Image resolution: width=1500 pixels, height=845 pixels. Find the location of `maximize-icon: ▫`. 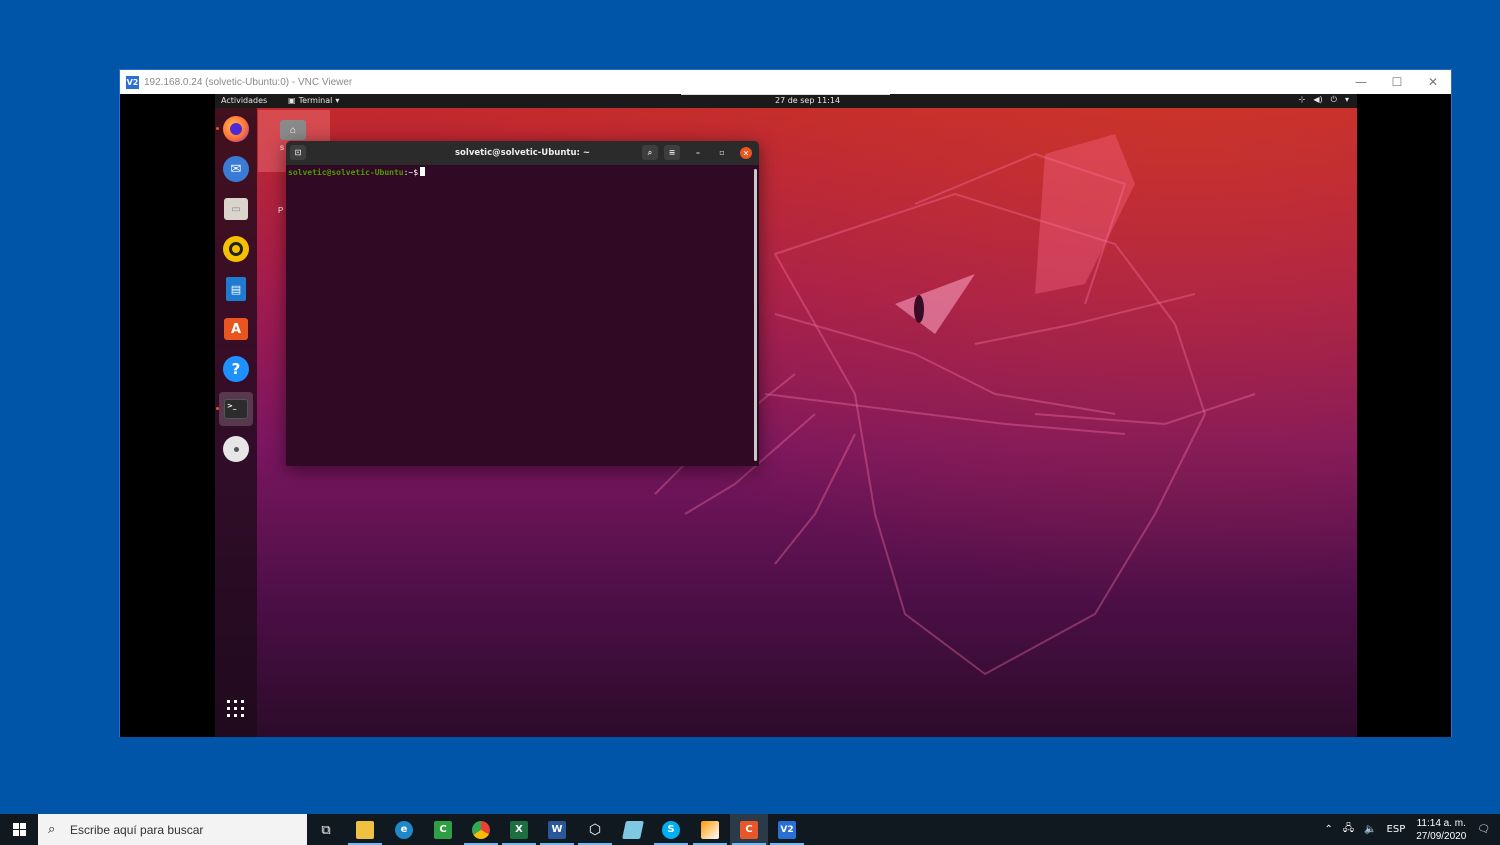

maximize-icon: ▫ is located at coordinates (722, 152).